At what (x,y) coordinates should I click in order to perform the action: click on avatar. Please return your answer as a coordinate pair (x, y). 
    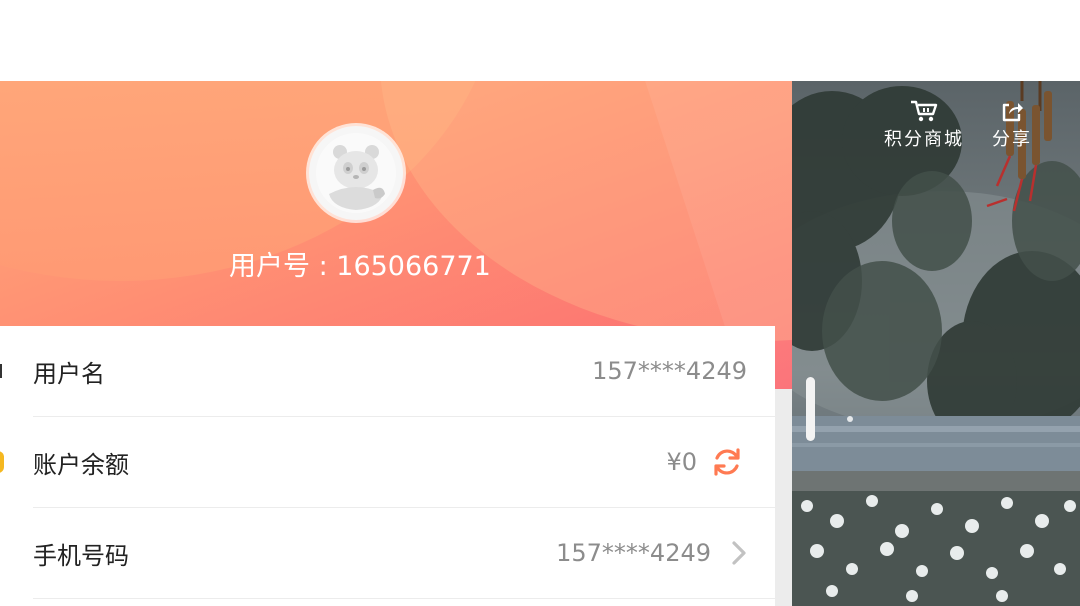
    Looking at the image, I should click on (356, 173).